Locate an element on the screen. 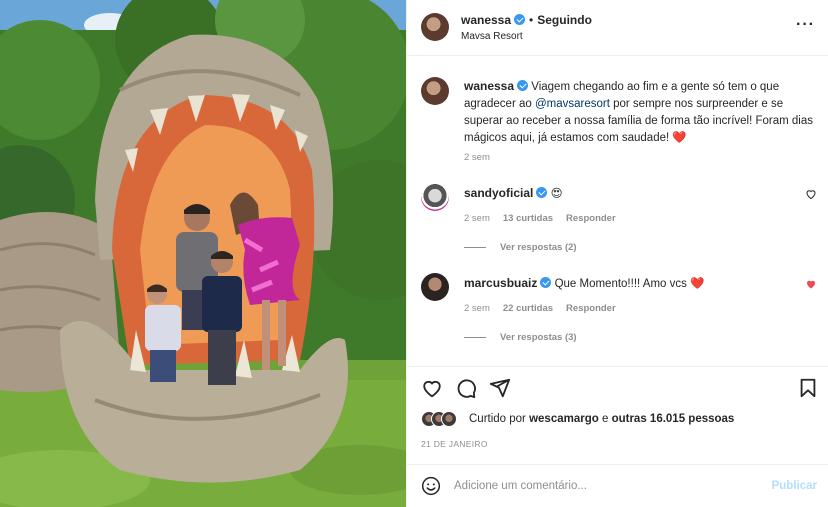 This screenshot has height=507, width=828. caption-mention-link: @mavsaresort is located at coordinates (572, 104).